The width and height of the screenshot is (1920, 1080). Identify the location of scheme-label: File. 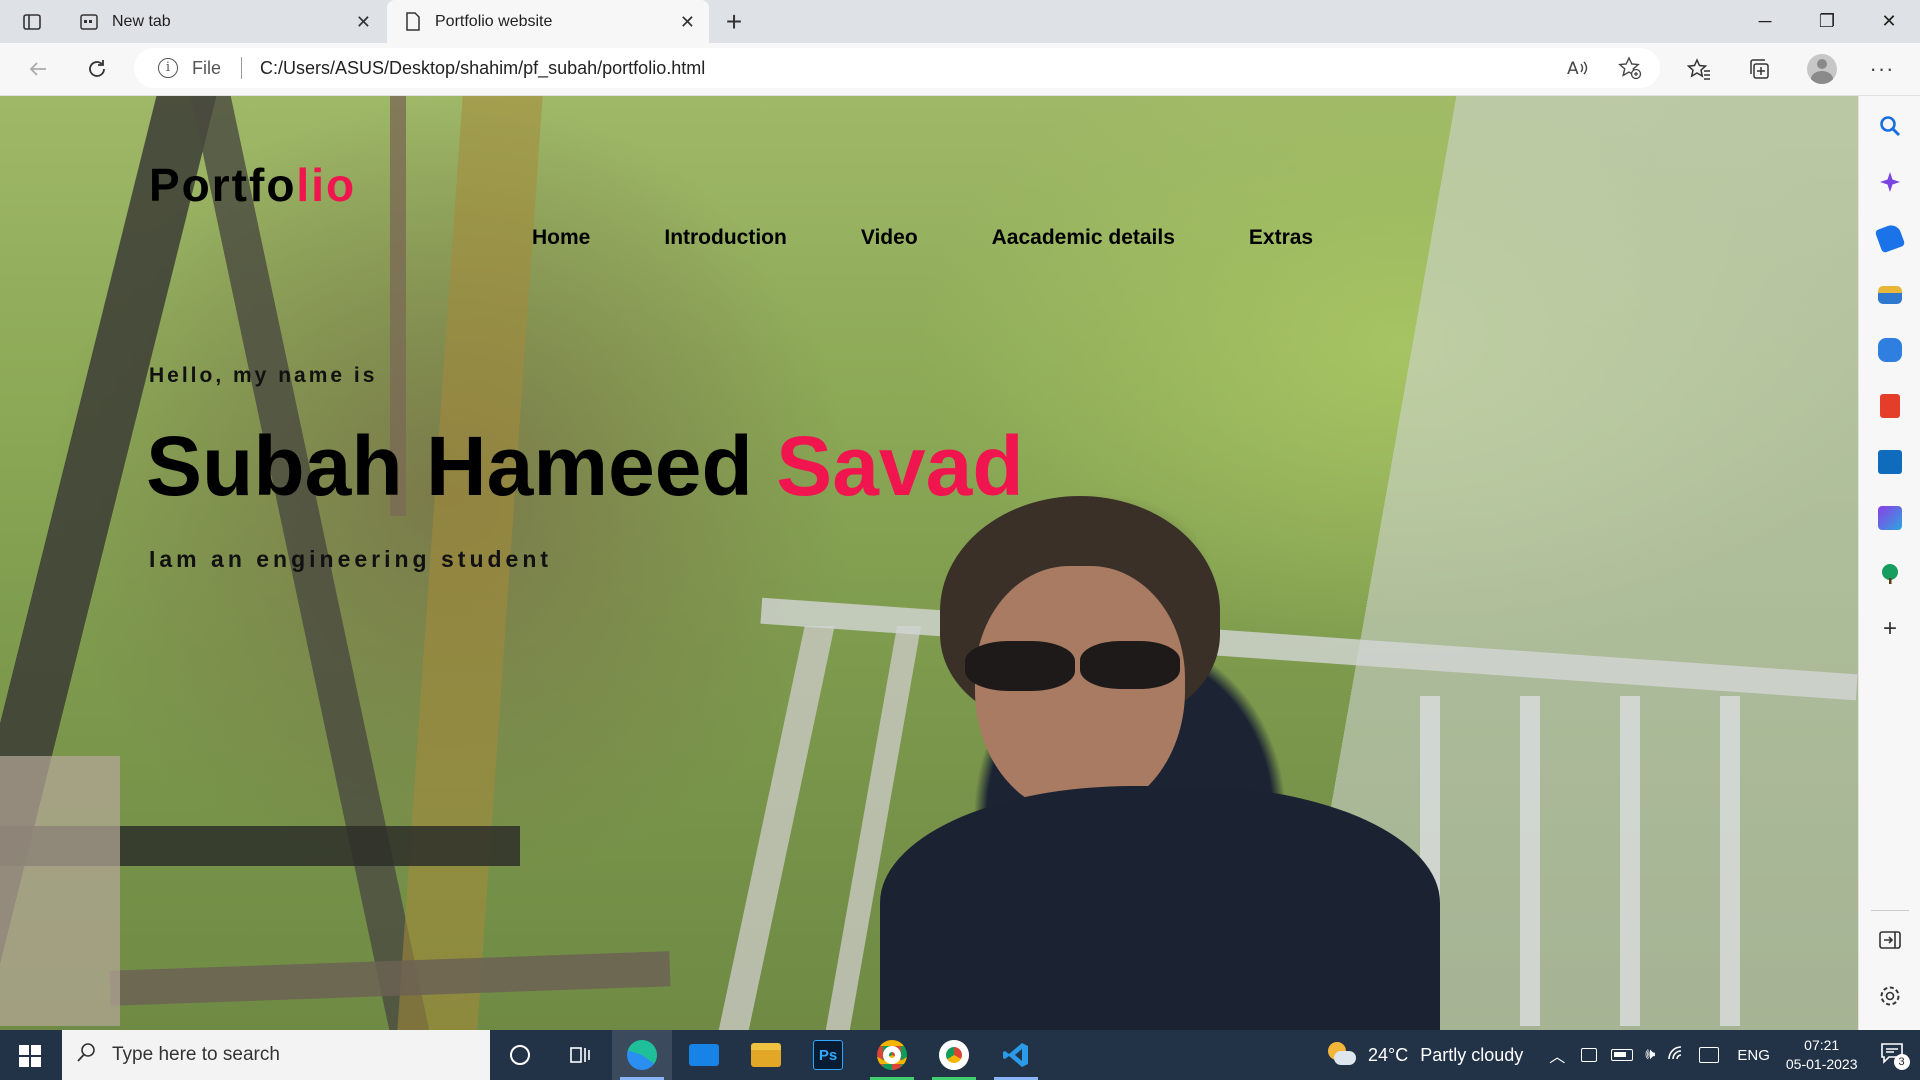
(207, 67).